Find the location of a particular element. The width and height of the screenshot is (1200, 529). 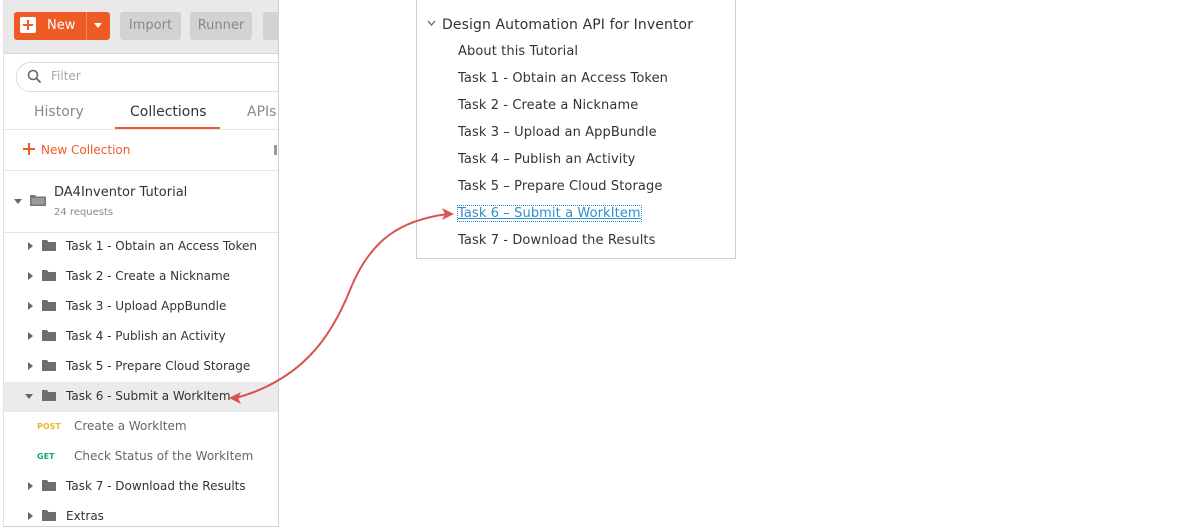

folder-label: Task 1 - Obtain an Access Token is located at coordinates (161, 246).